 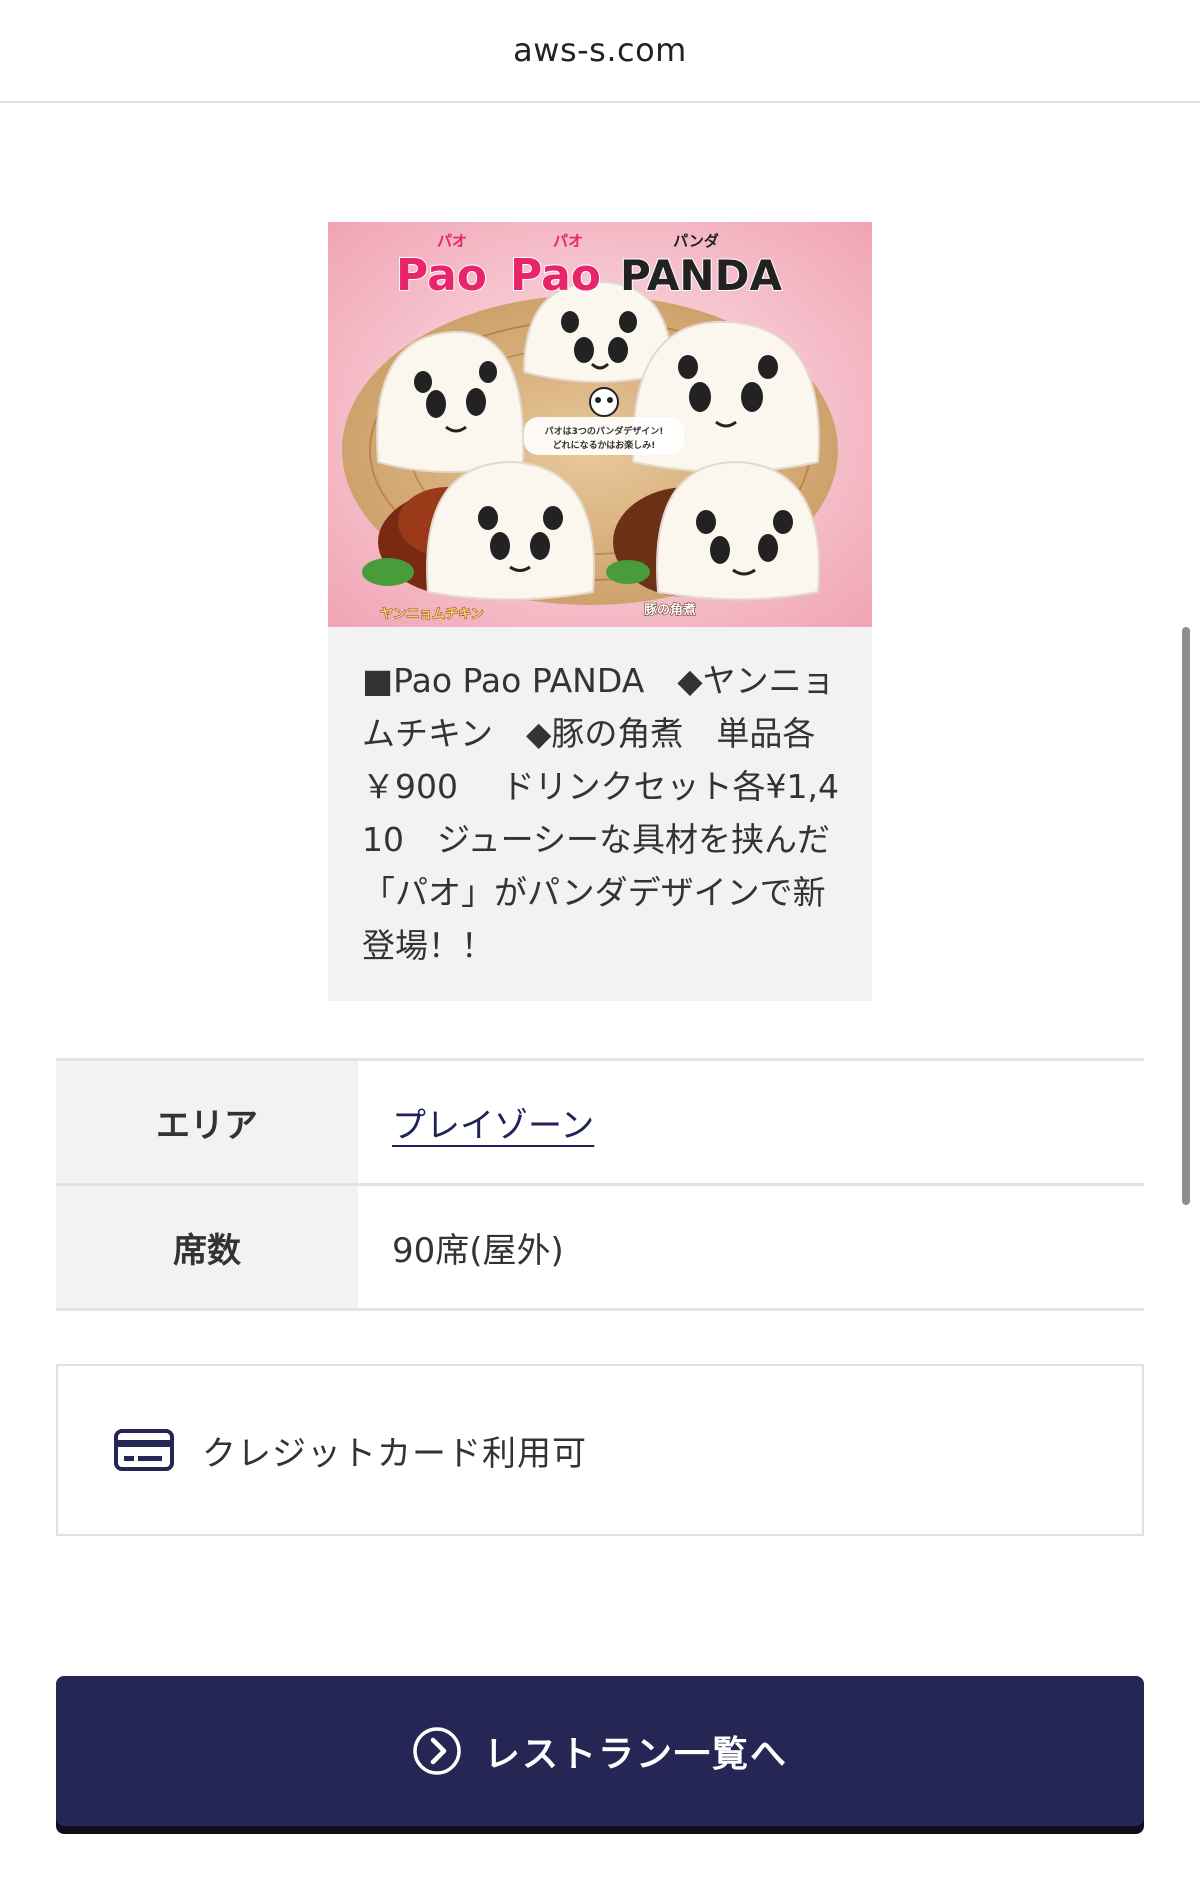 What do you see at coordinates (452, 241) in the screenshot?
I see `title-ruby-1: パオ` at bounding box center [452, 241].